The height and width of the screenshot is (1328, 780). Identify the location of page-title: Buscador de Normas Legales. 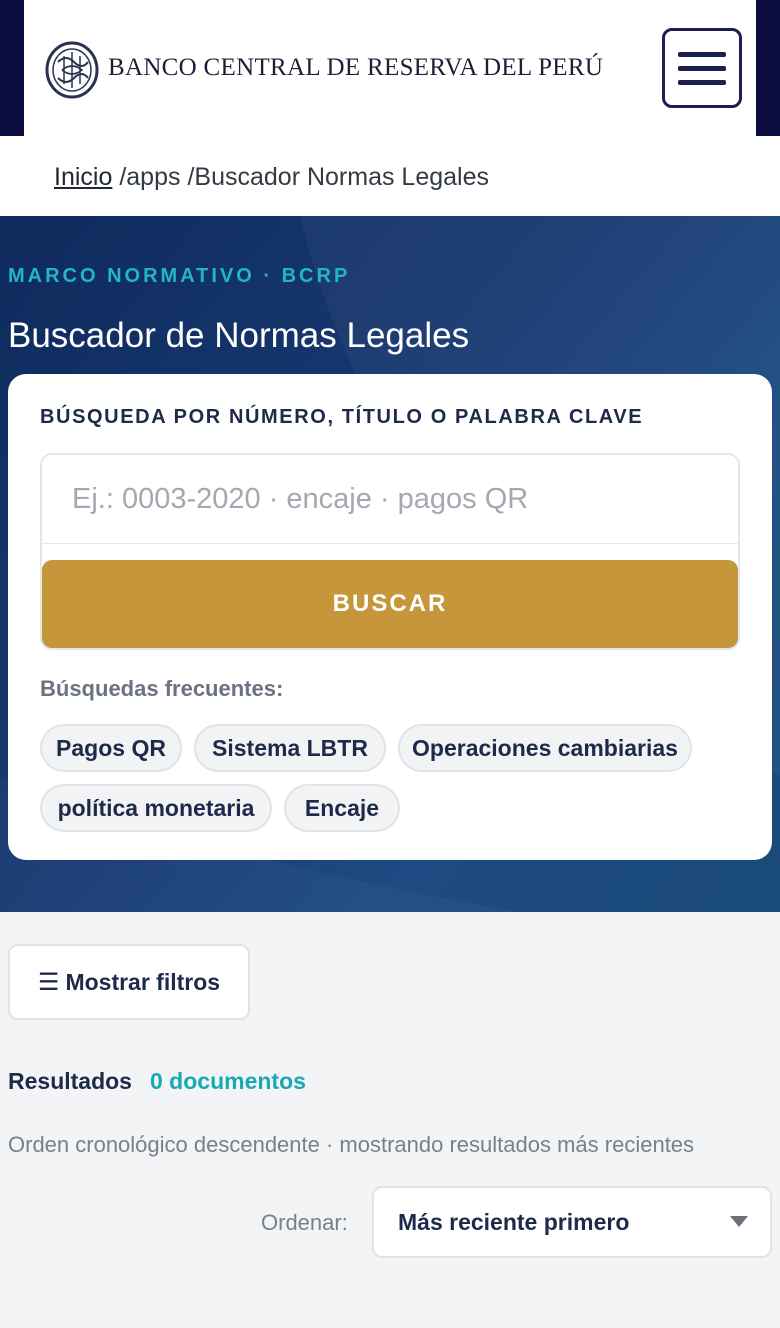
(239, 335).